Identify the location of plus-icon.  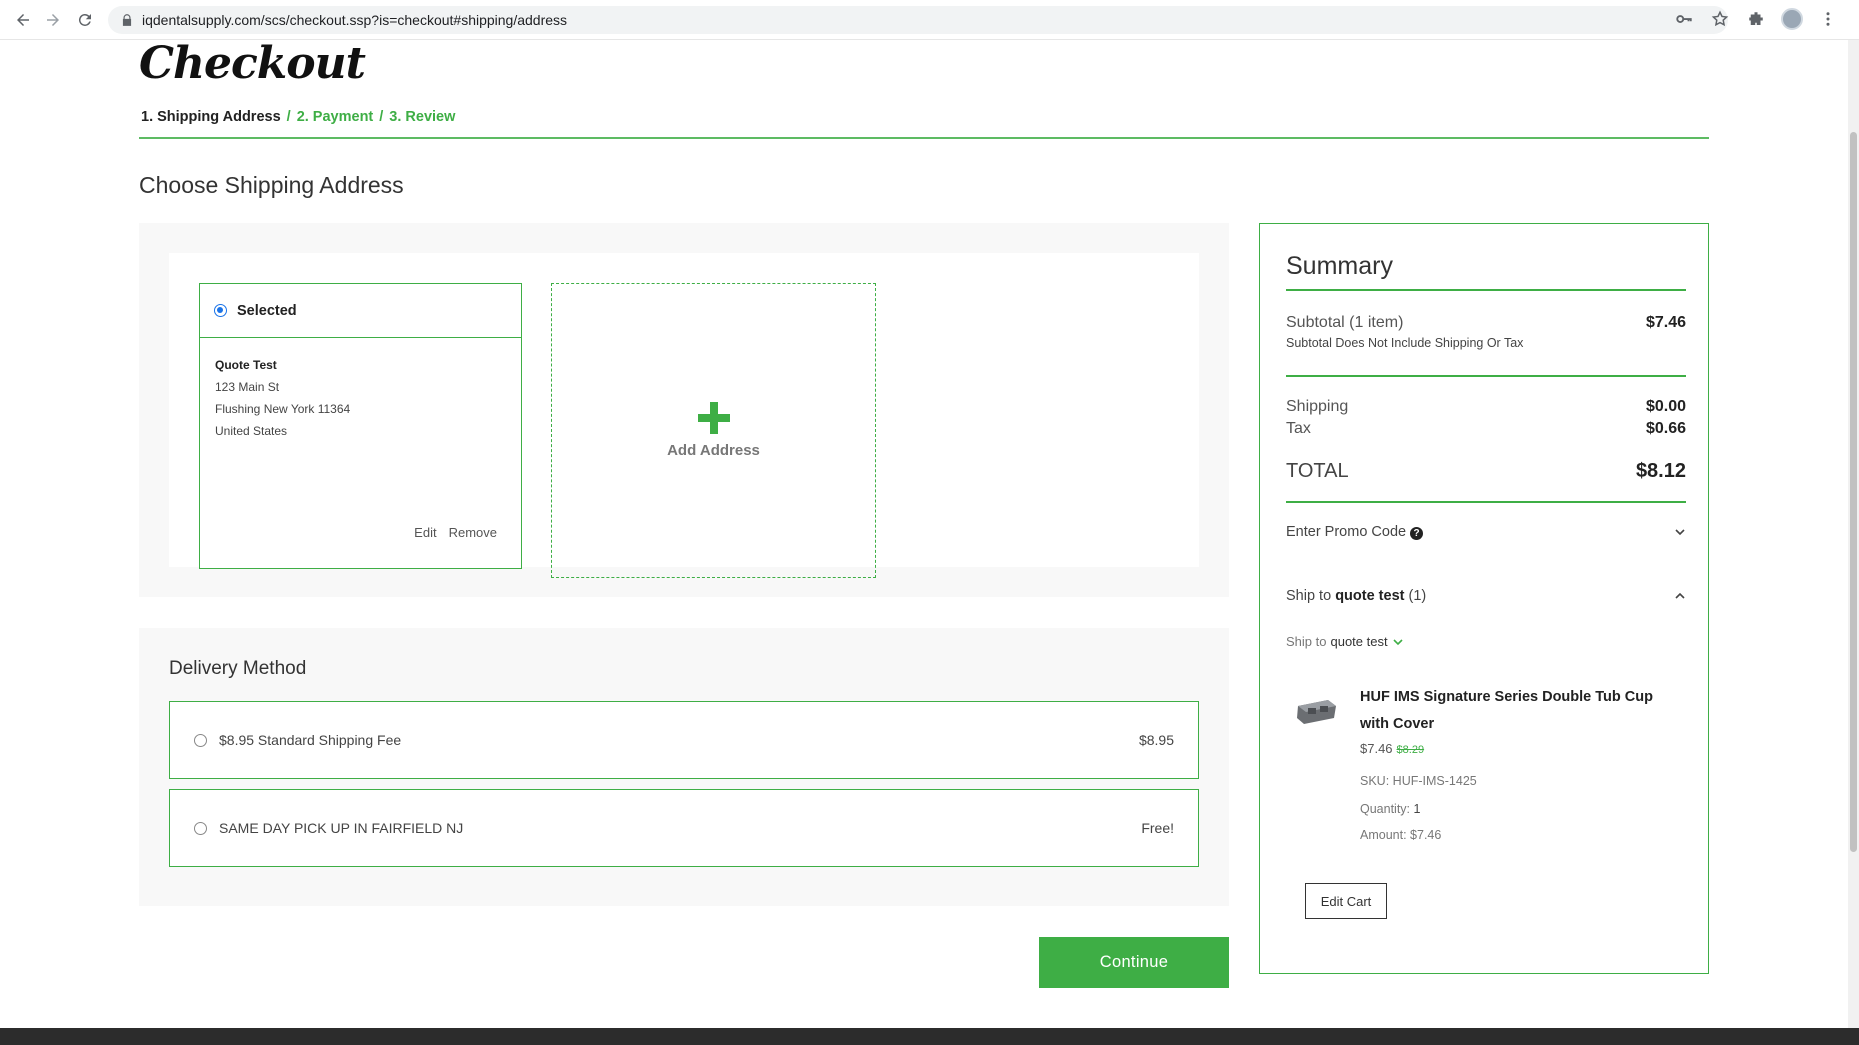
(713, 418).